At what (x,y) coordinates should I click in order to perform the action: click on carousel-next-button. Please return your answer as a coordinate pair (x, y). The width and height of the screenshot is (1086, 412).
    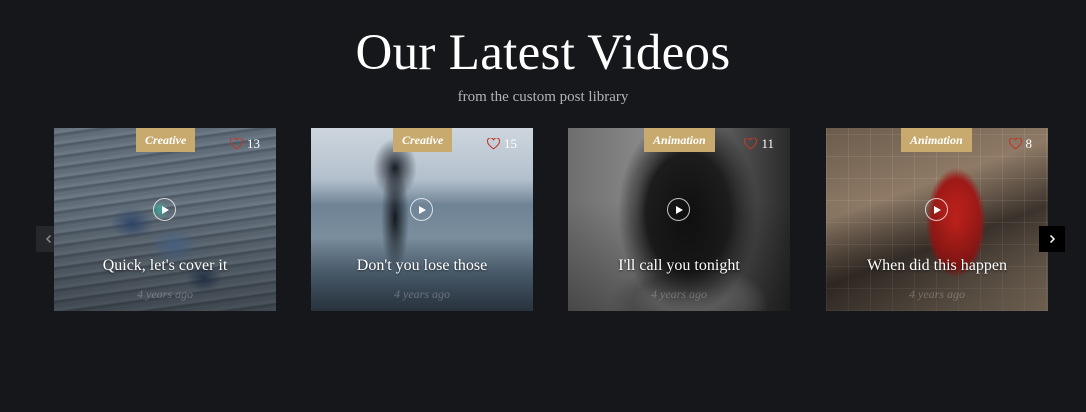
    Looking at the image, I should click on (1052, 239).